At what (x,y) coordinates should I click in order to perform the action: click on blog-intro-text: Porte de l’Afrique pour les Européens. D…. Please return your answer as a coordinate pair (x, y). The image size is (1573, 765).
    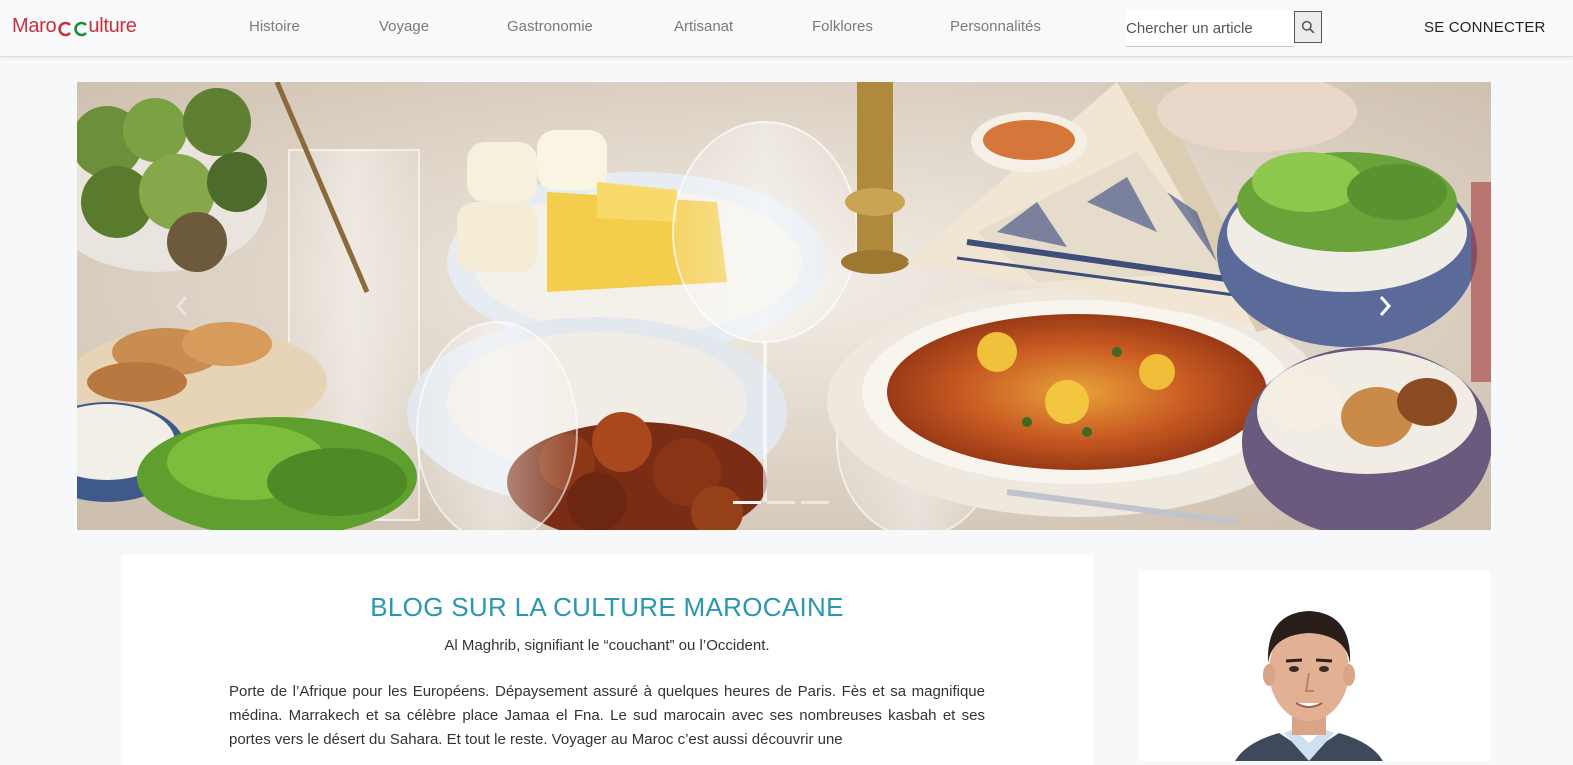
    Looking at the image, I should click on (607, 715).